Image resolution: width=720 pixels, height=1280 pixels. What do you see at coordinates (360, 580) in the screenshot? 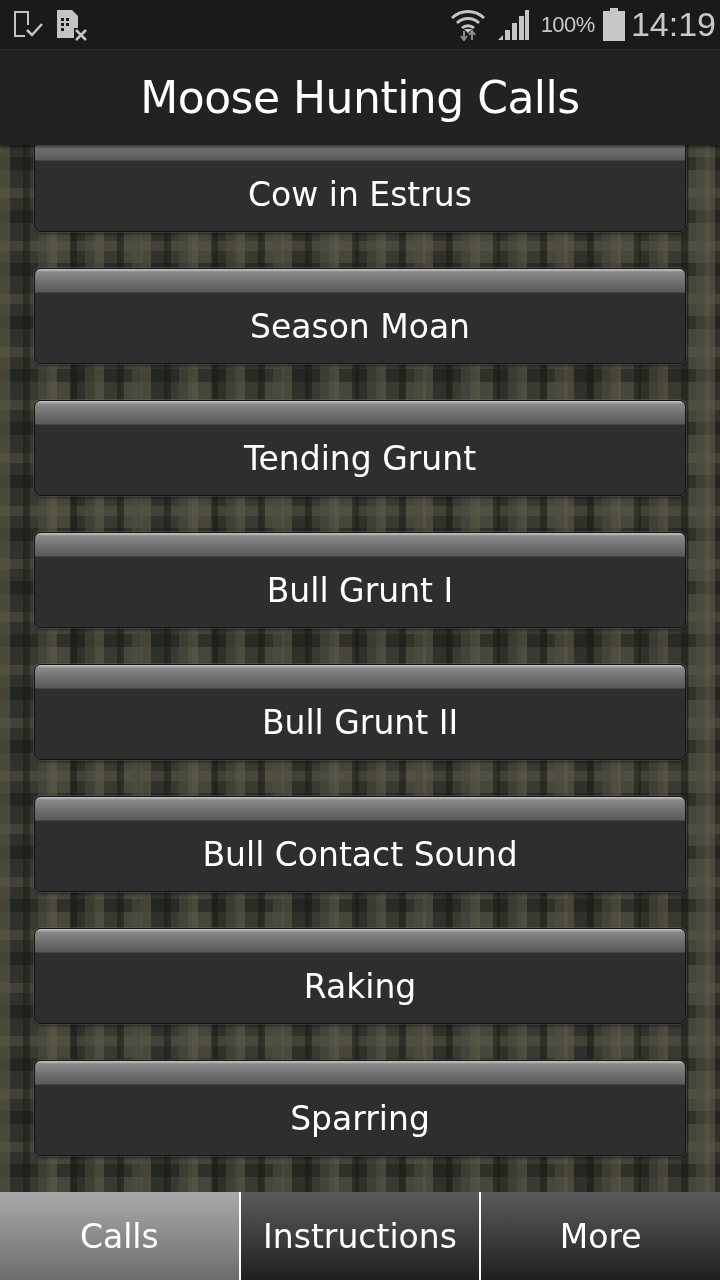
I see `sound-button: Bull Grunt I` at bounding box center [360, 580].